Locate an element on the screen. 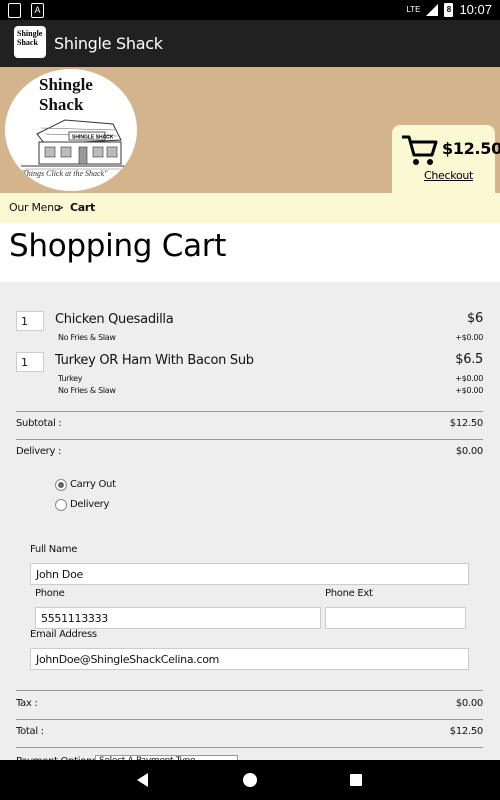 This screenshot has width=500, height=800. subtotal-label: Subtotal : is located at coordinates (39, 423).